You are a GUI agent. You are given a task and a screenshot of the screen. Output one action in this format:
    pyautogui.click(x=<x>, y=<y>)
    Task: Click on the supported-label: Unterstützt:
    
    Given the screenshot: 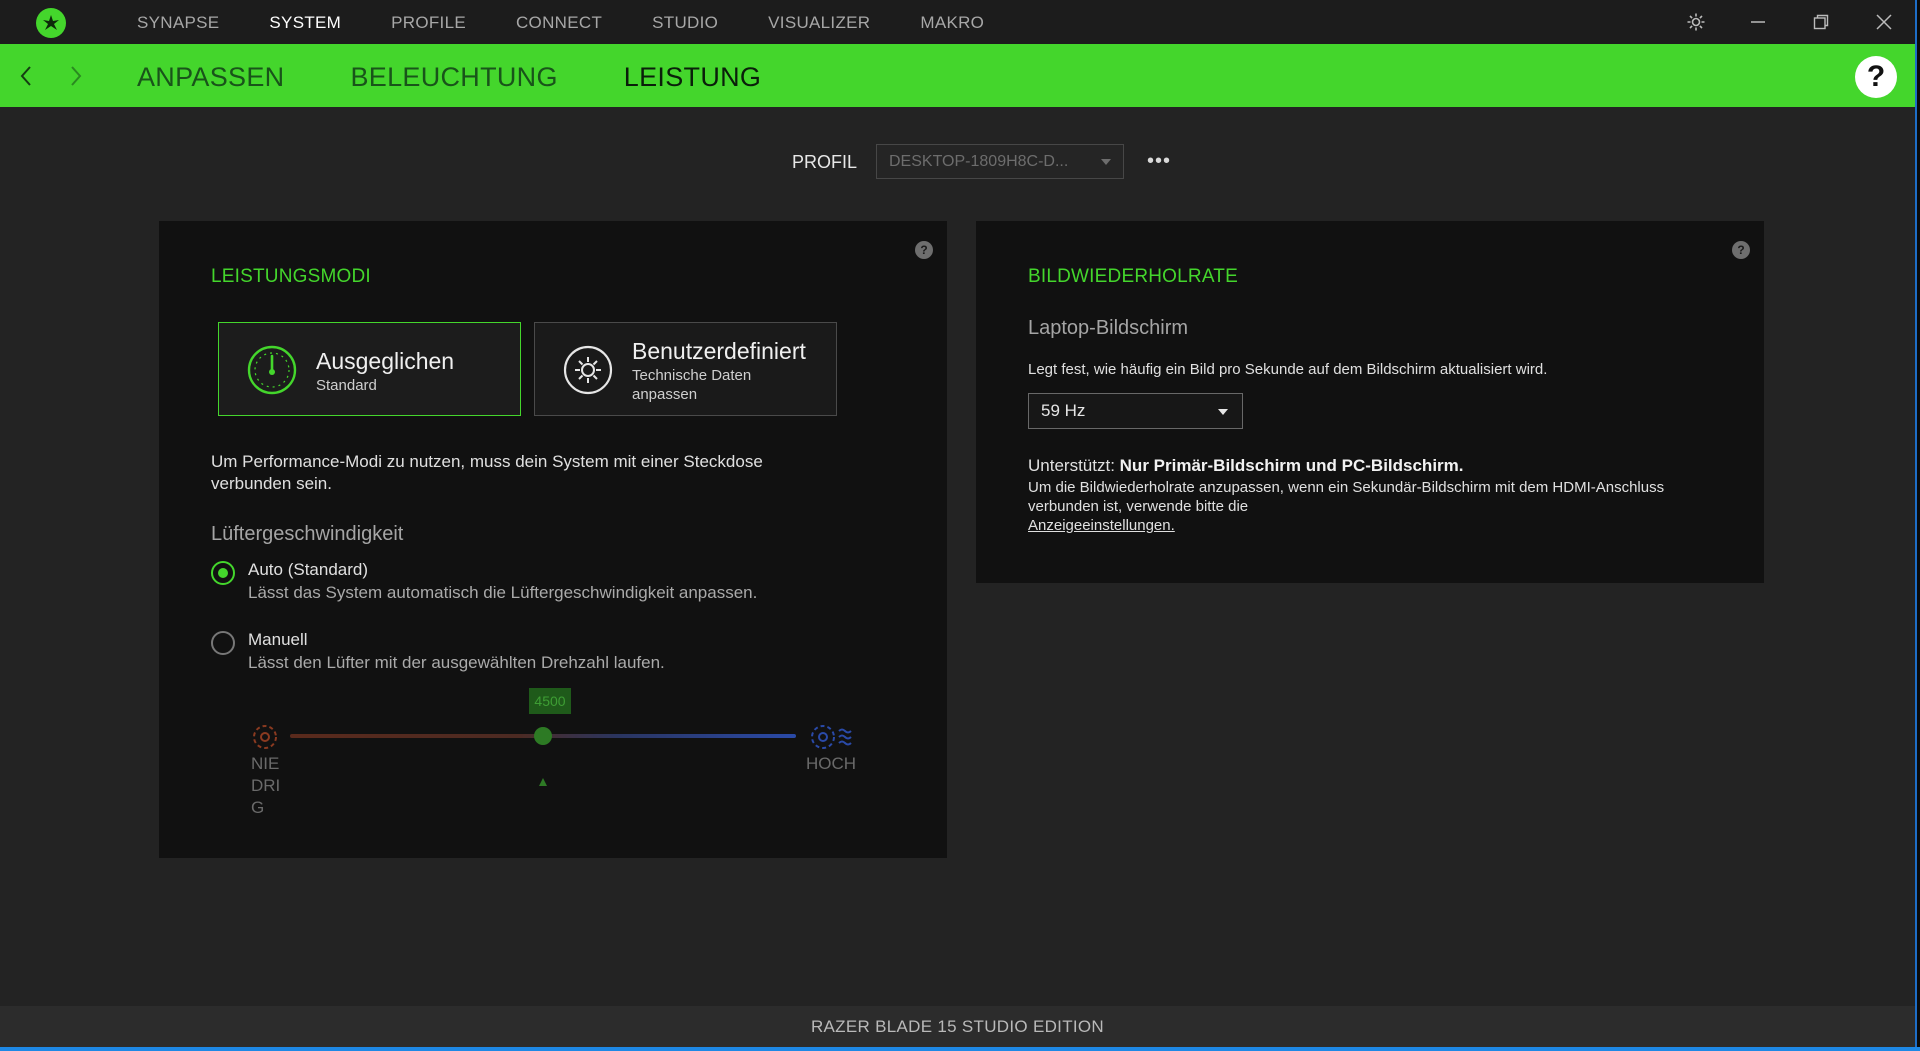 What is the action you would take?
    pyautogui.click(x=1071, y=465)
    